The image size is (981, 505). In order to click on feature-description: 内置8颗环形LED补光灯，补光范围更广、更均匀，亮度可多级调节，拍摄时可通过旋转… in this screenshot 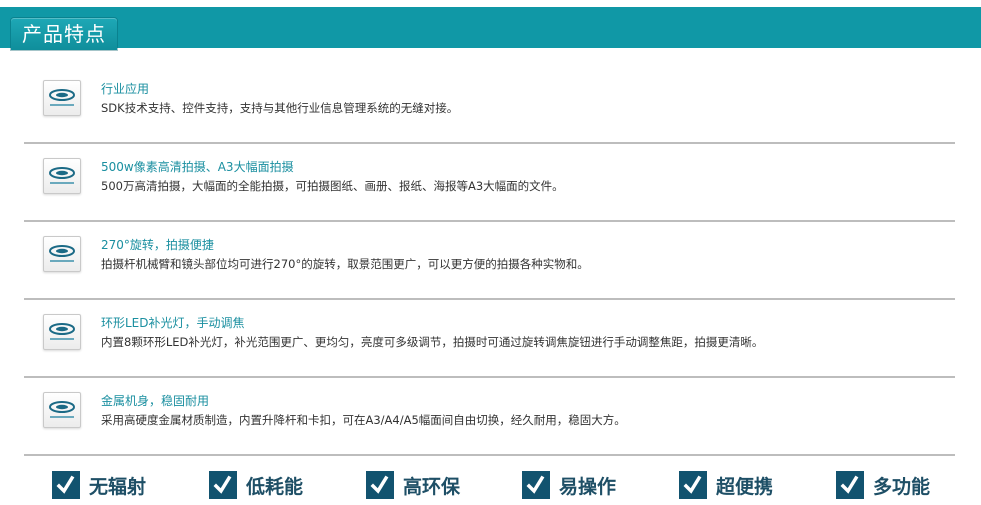, I will do `click(432, 342)`.